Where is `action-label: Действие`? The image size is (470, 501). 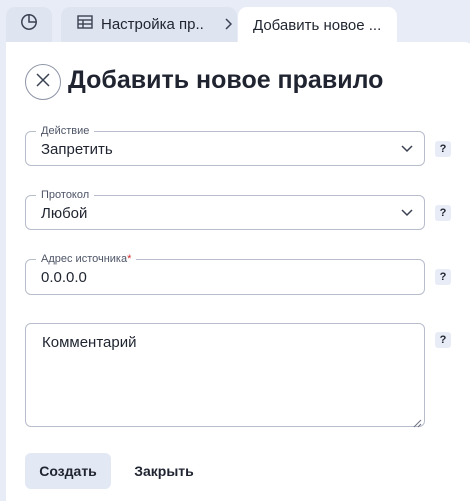 action-label: Действие is located at coordinates (65, 131).